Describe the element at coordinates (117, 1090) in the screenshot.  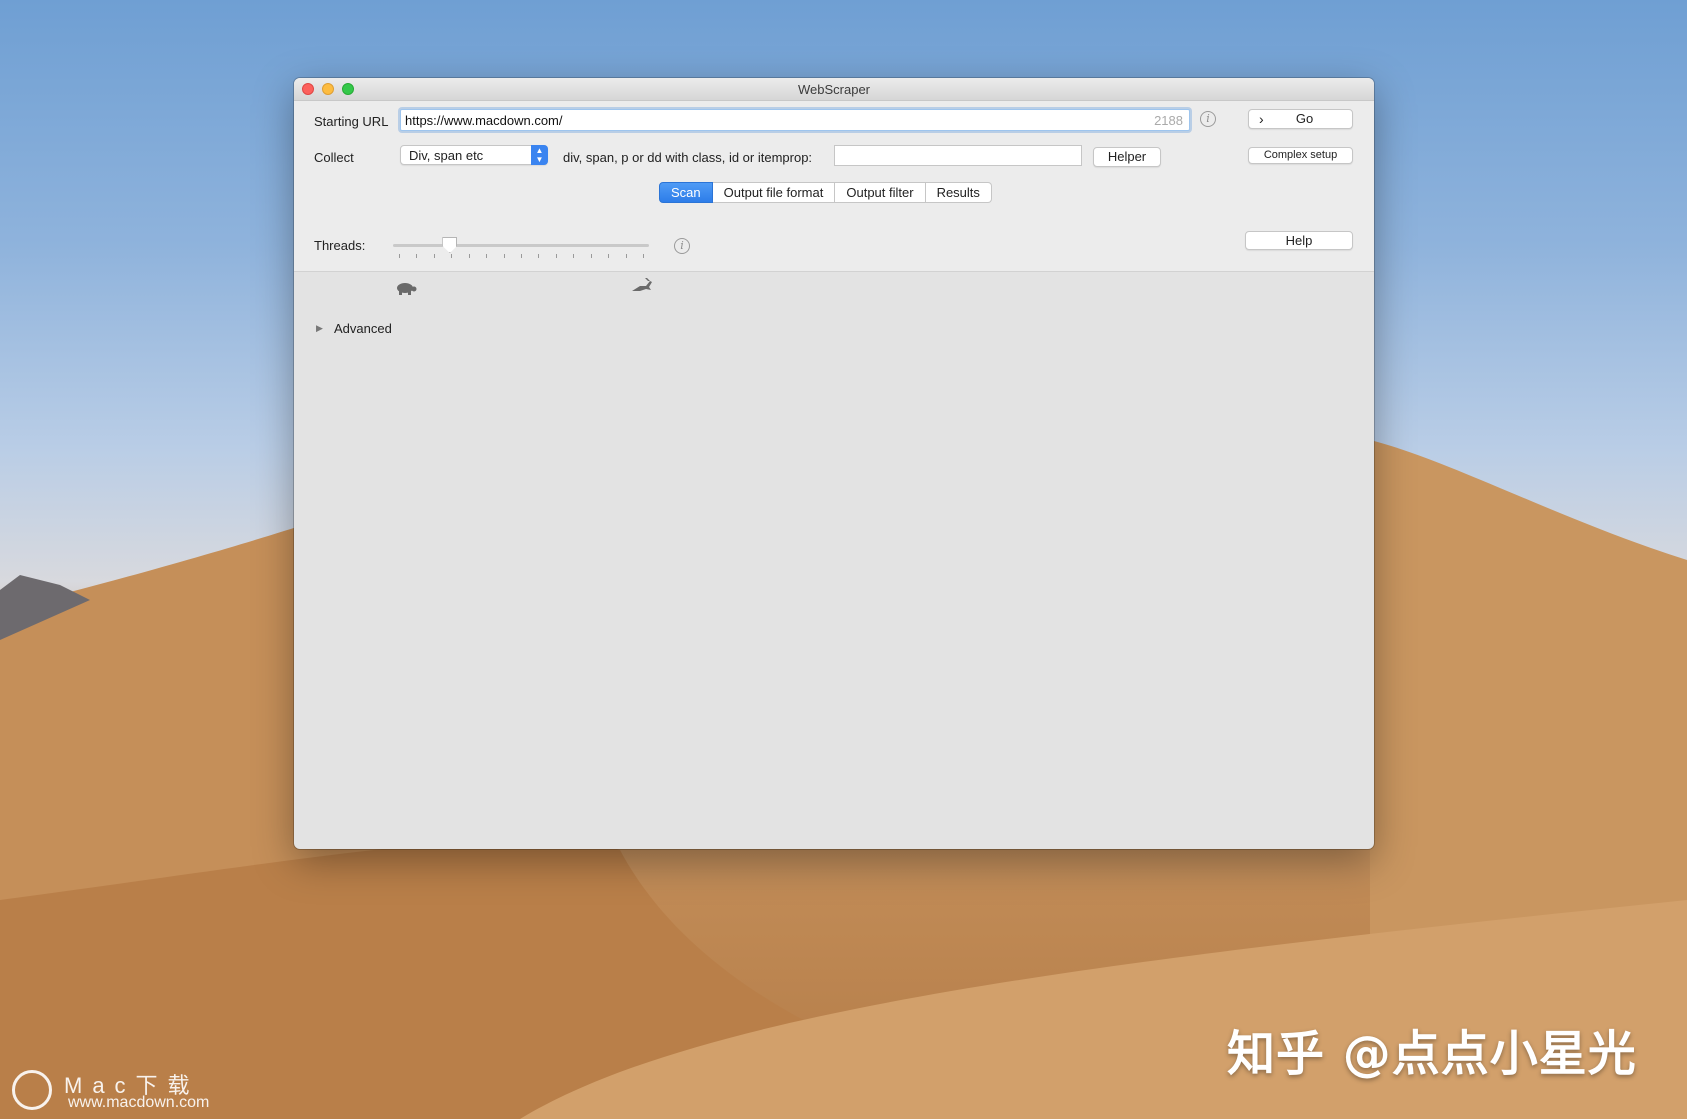
I see `macdown-watermark: Mac下载 www.macdown.com` at that location.